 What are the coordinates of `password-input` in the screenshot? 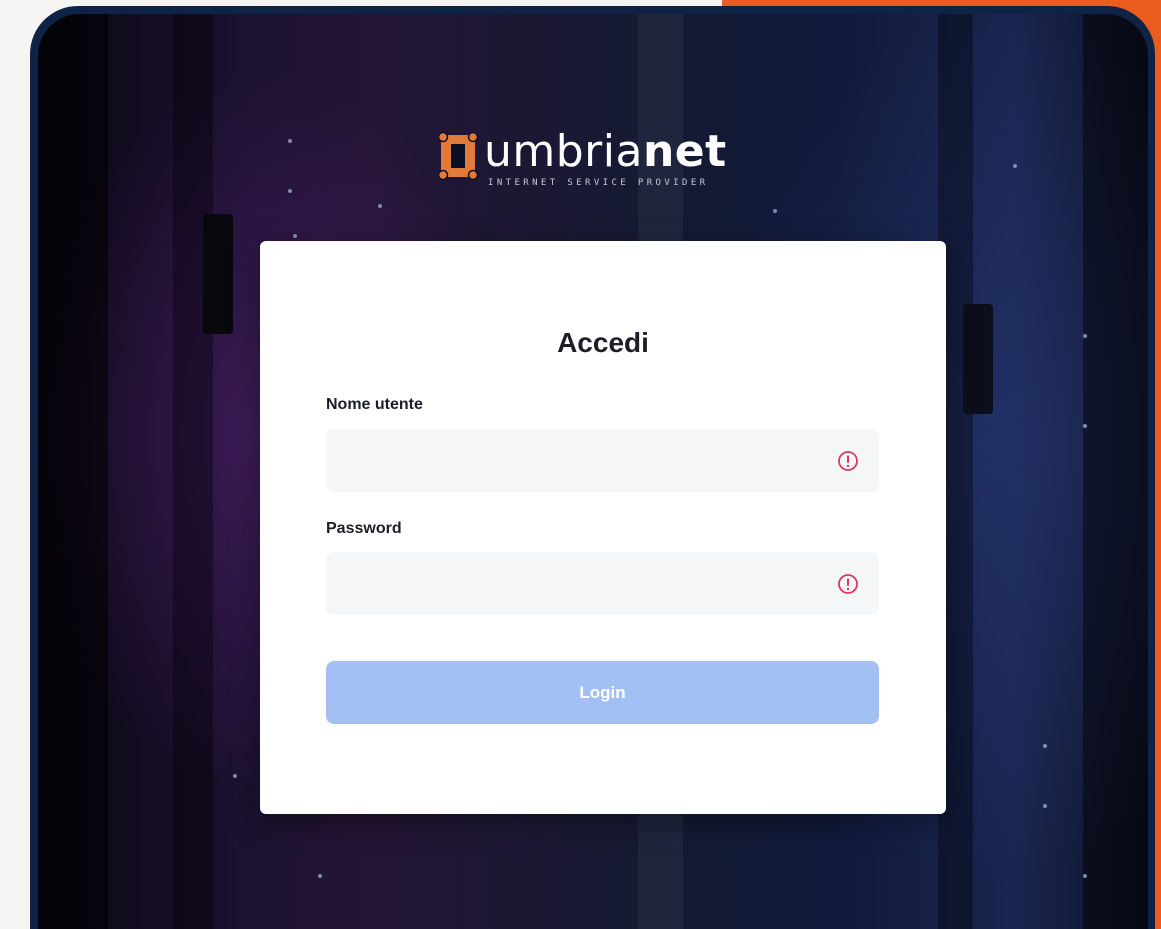 It's located at (602, 583).